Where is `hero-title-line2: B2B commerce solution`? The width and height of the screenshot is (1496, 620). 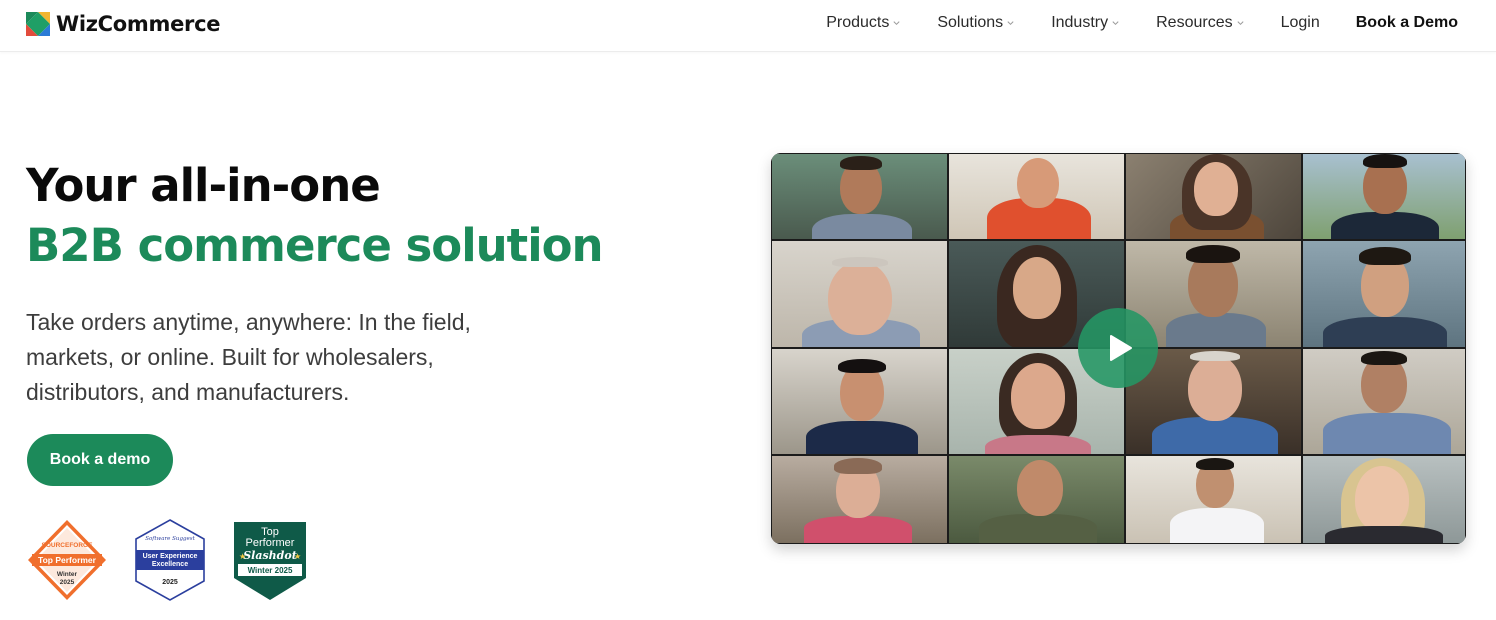
hero-title-line2: B2B commerce solution is located at coordinates (315, 245).